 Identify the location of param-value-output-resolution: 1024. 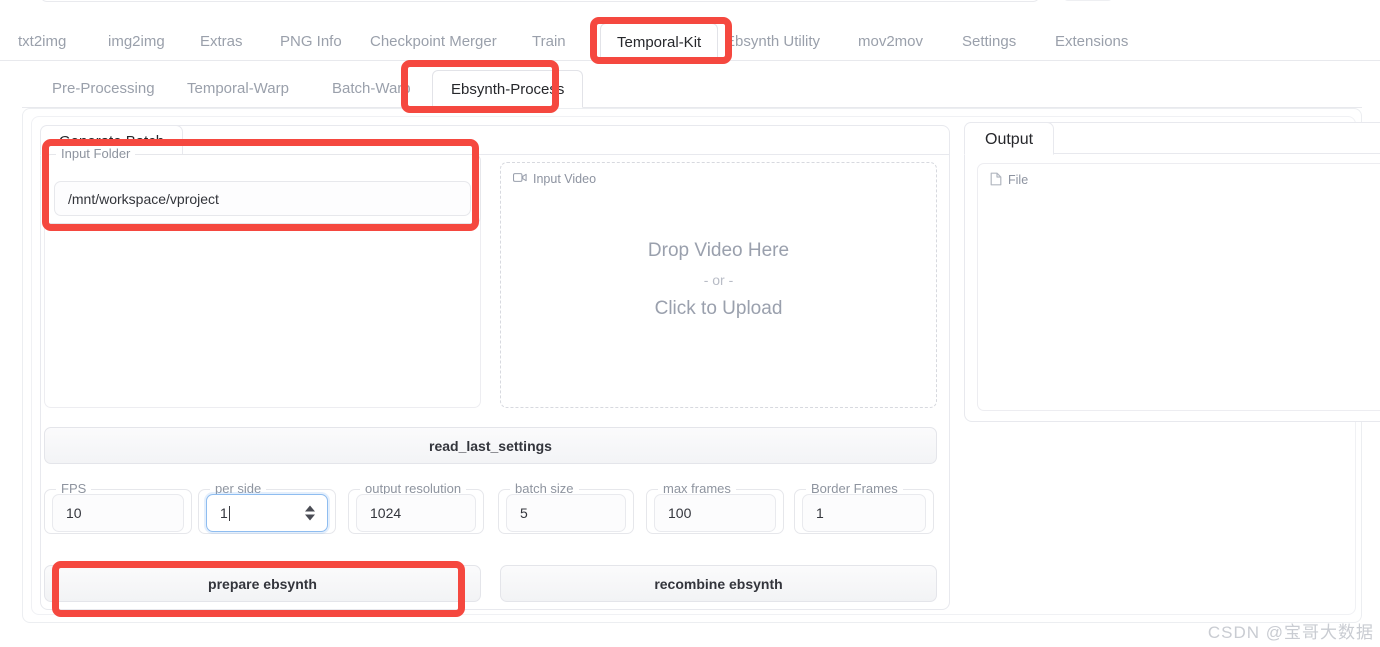
(386, 513).